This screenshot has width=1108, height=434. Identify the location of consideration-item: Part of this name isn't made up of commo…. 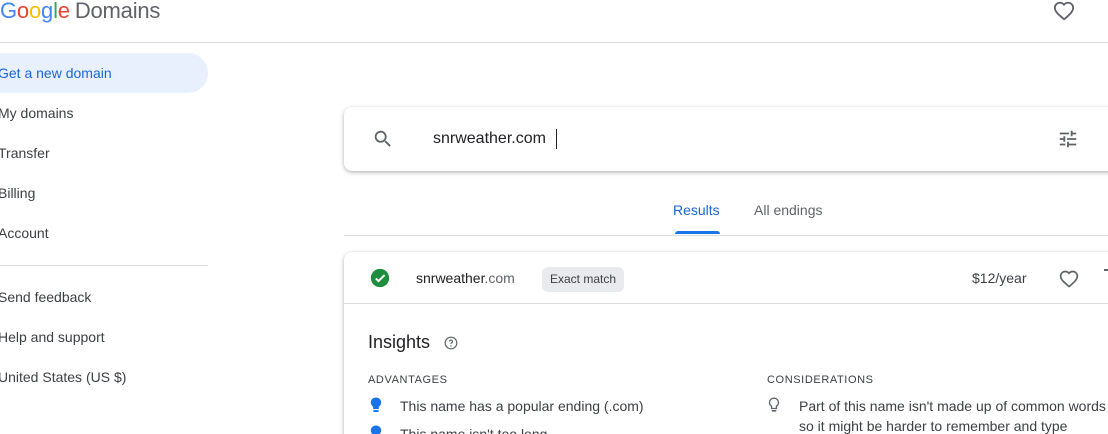
(952, 406).